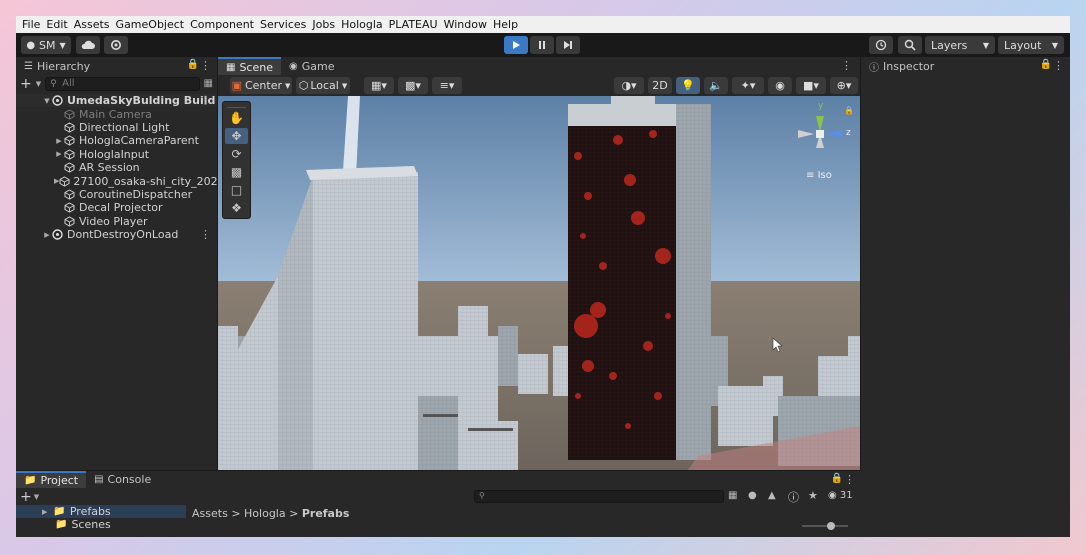 Image resolution: width=1086 pixels, height=555 pixels. Describe the element at coordinates (123, 181) in the screenshot. I see `hierarchy-item: ▶ 27100_osaka-shi_city_2022_` at that location.